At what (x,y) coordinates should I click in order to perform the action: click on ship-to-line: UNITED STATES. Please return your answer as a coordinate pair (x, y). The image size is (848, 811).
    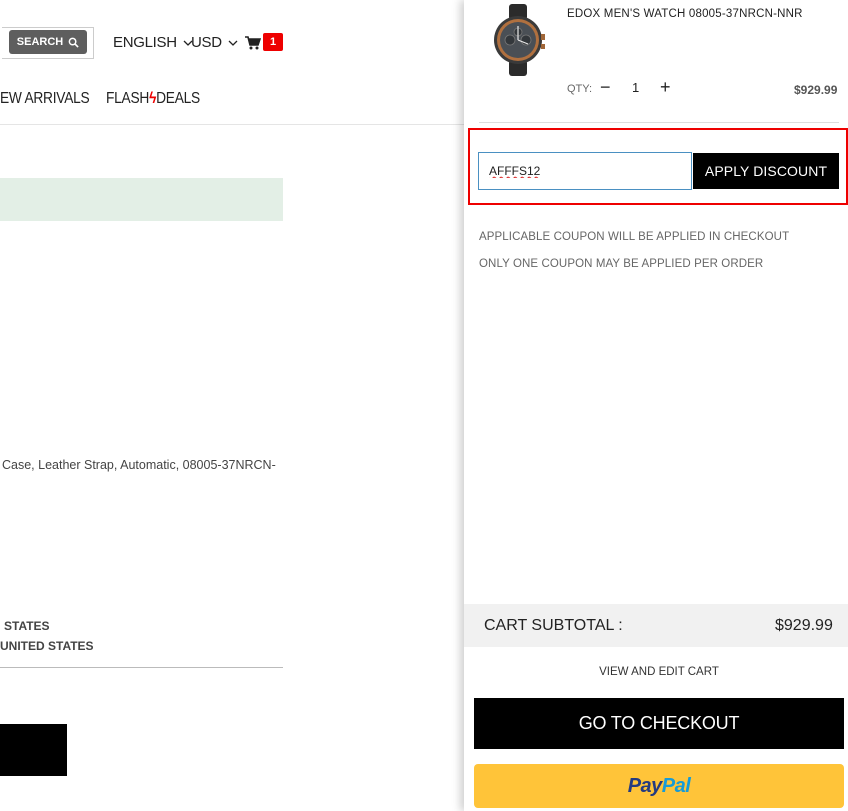
    Looking at the image, I should click on (47, 646).